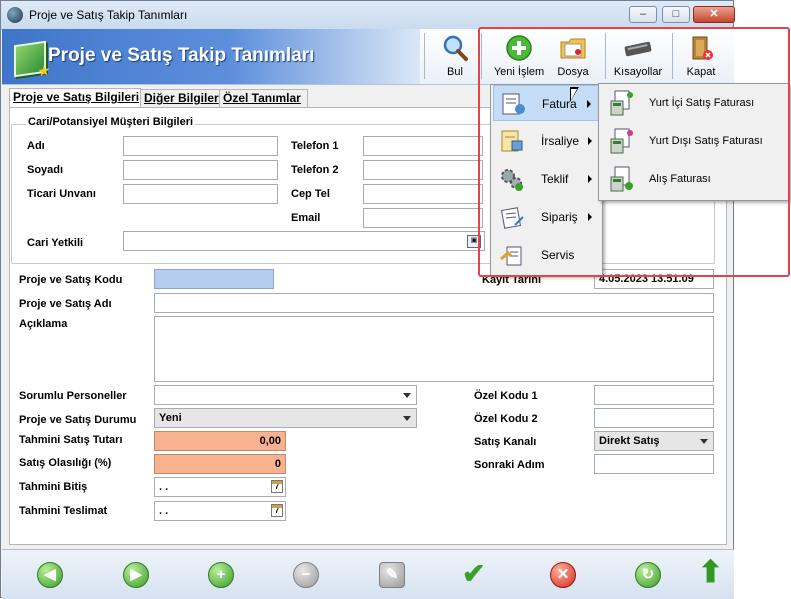 The image size is (791, 599). I want to click on save-check-icon: ✔, so click(476, 574).